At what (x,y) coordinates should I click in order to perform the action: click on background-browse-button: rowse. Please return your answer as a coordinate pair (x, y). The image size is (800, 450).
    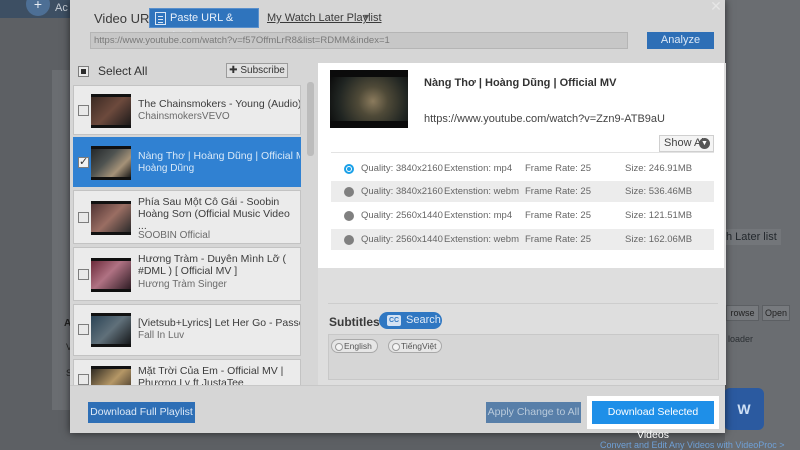
    Looking at the image, I should click on (742, 313).